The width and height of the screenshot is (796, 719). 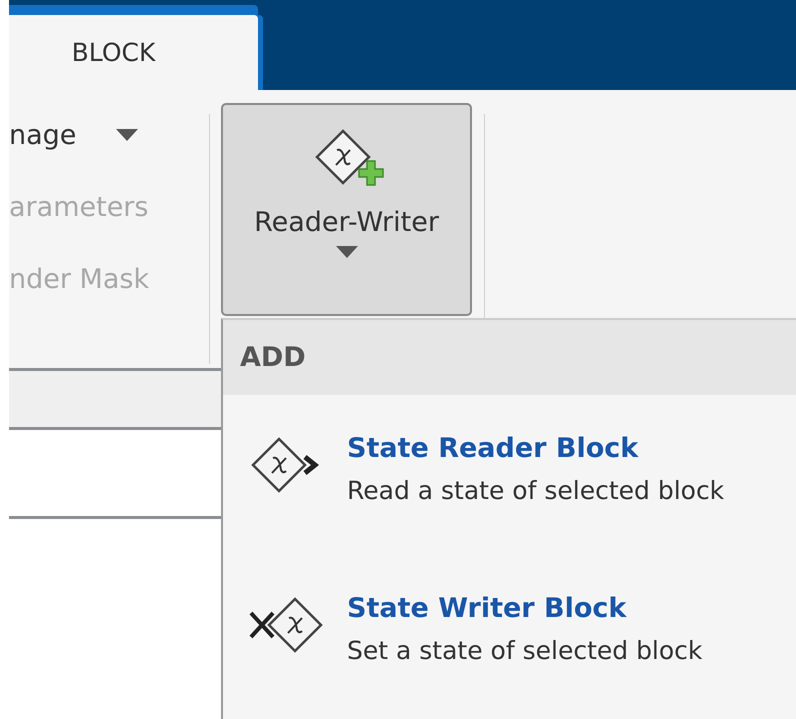 I want to click on dropdown-button: nage, so click(x=109, y=135).